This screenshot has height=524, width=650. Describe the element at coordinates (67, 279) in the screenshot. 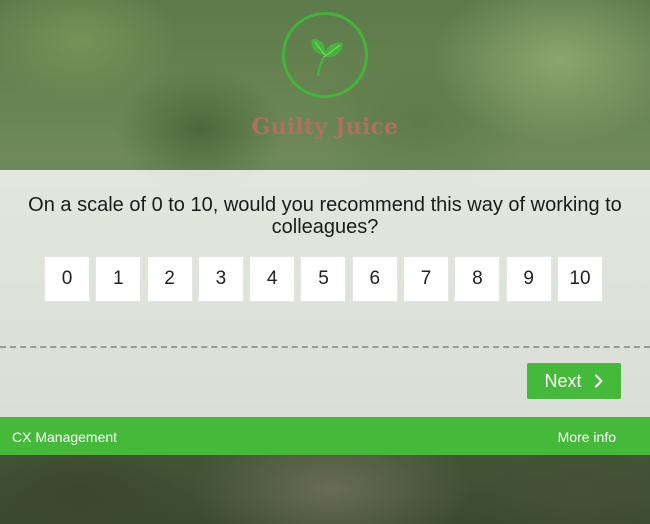

I see `scale-option-0: 0` at that location.